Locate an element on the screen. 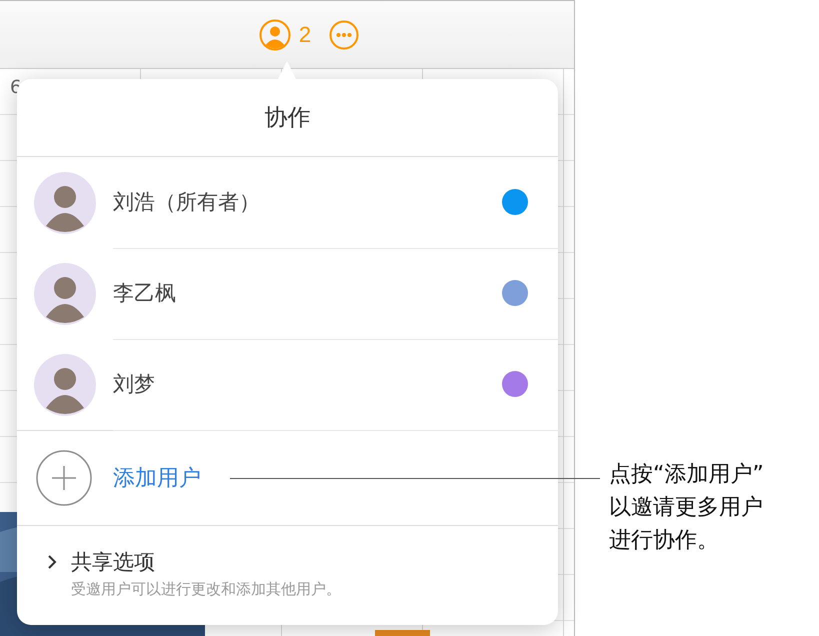 The width and height of the screenshot is (819, 636). share-options: 共享选项 受邀用户可以进行更改和添加其他用户。 is located at coordinates (287, 562).